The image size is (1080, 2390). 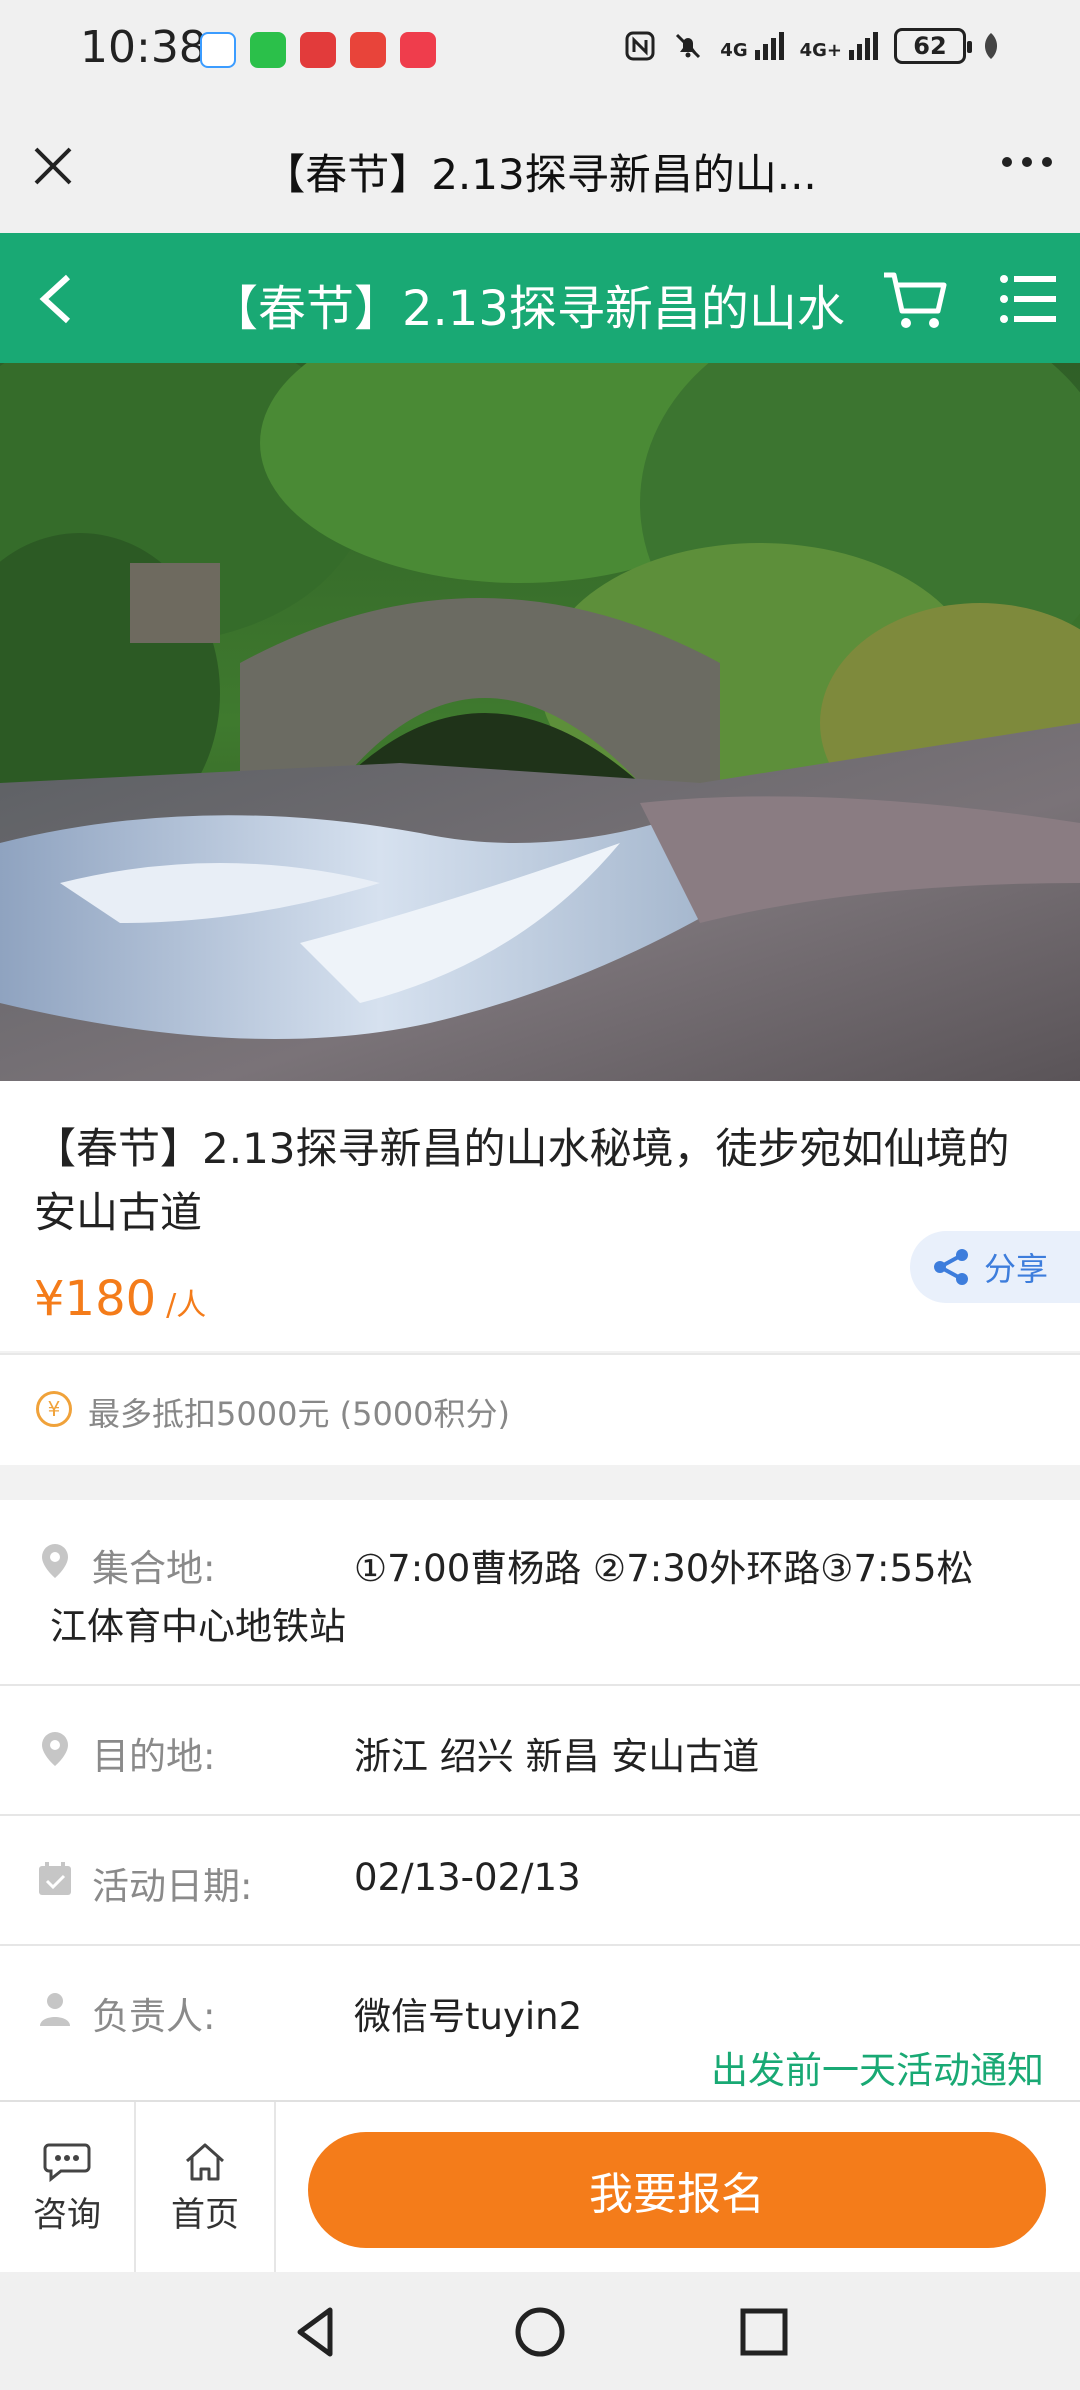 I want to click on qq-notification-icon, so click(x=218, y=50).